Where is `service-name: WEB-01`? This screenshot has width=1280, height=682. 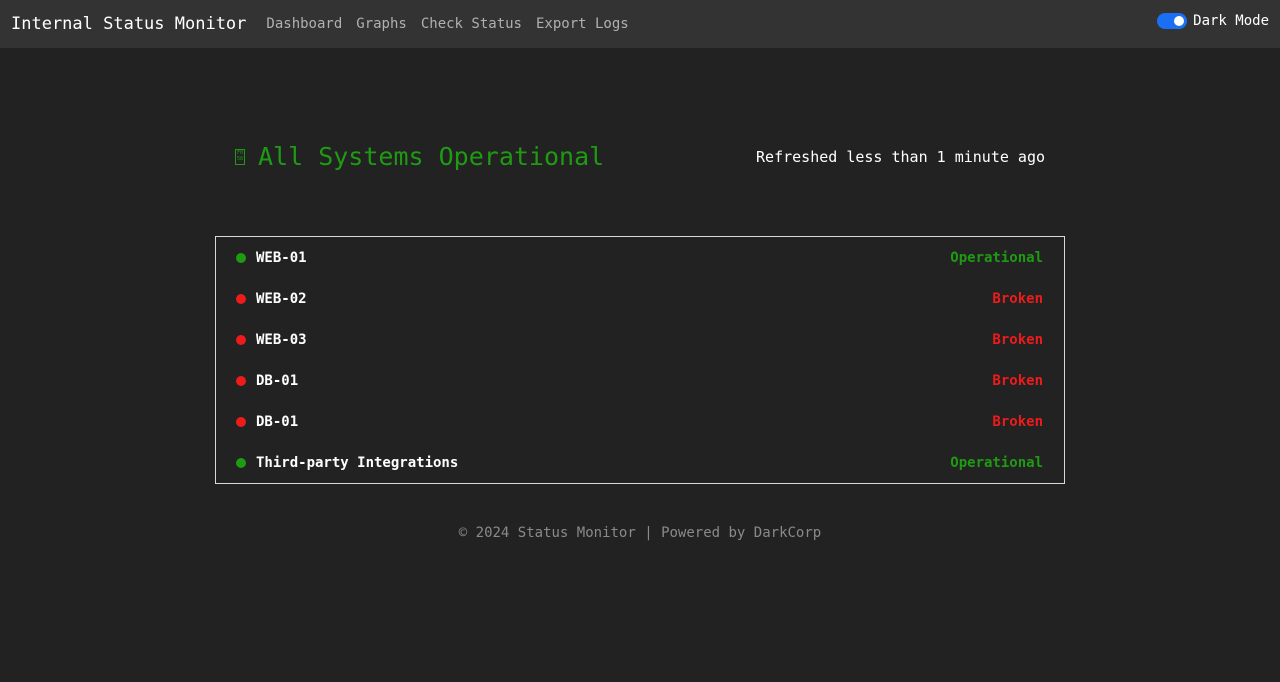 service-name: WEB-01 is located at coordinates (281, 257).